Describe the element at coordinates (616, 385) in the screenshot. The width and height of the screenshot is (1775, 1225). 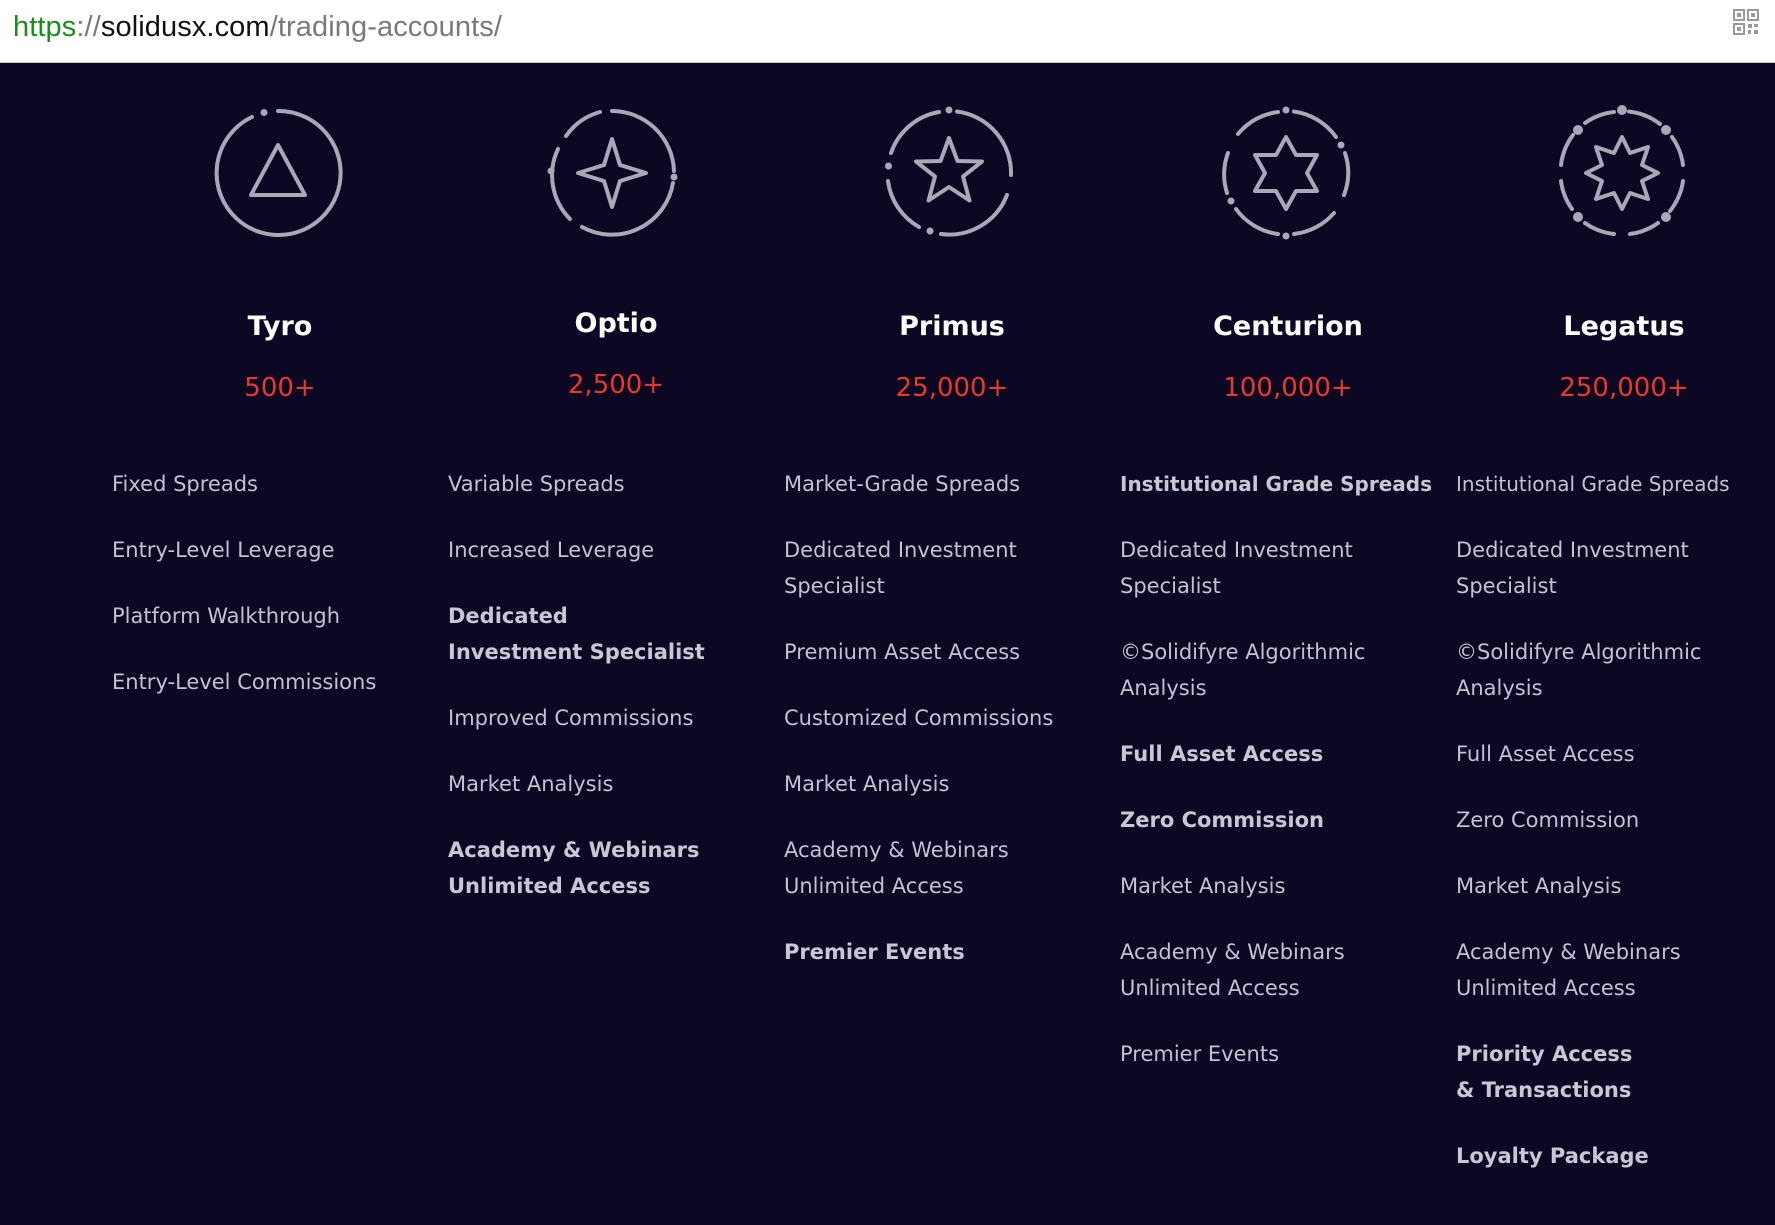
I see `tier-min-deposit: 2,500+` at that location.